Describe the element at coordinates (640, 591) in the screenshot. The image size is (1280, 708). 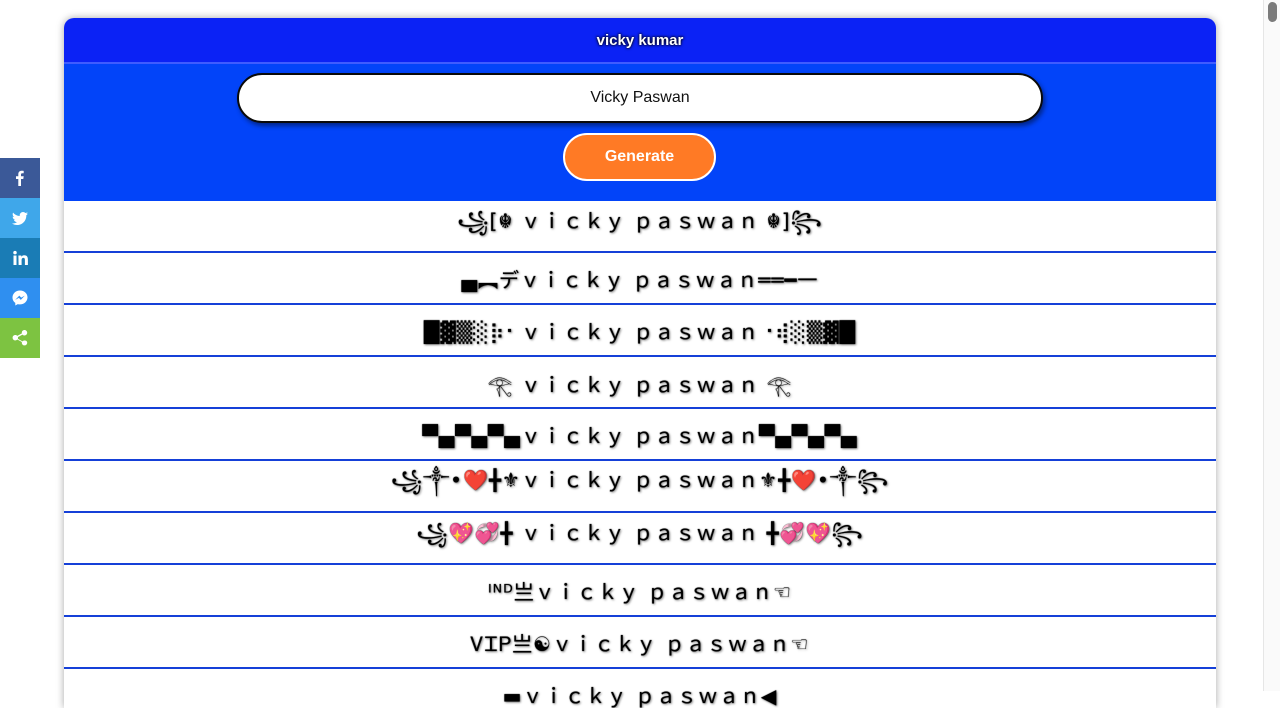
I see `result-item: ᴵᴺᴰ亗ｖｉｃｋｙ ｐａｓｗａｎ☜` at that location.